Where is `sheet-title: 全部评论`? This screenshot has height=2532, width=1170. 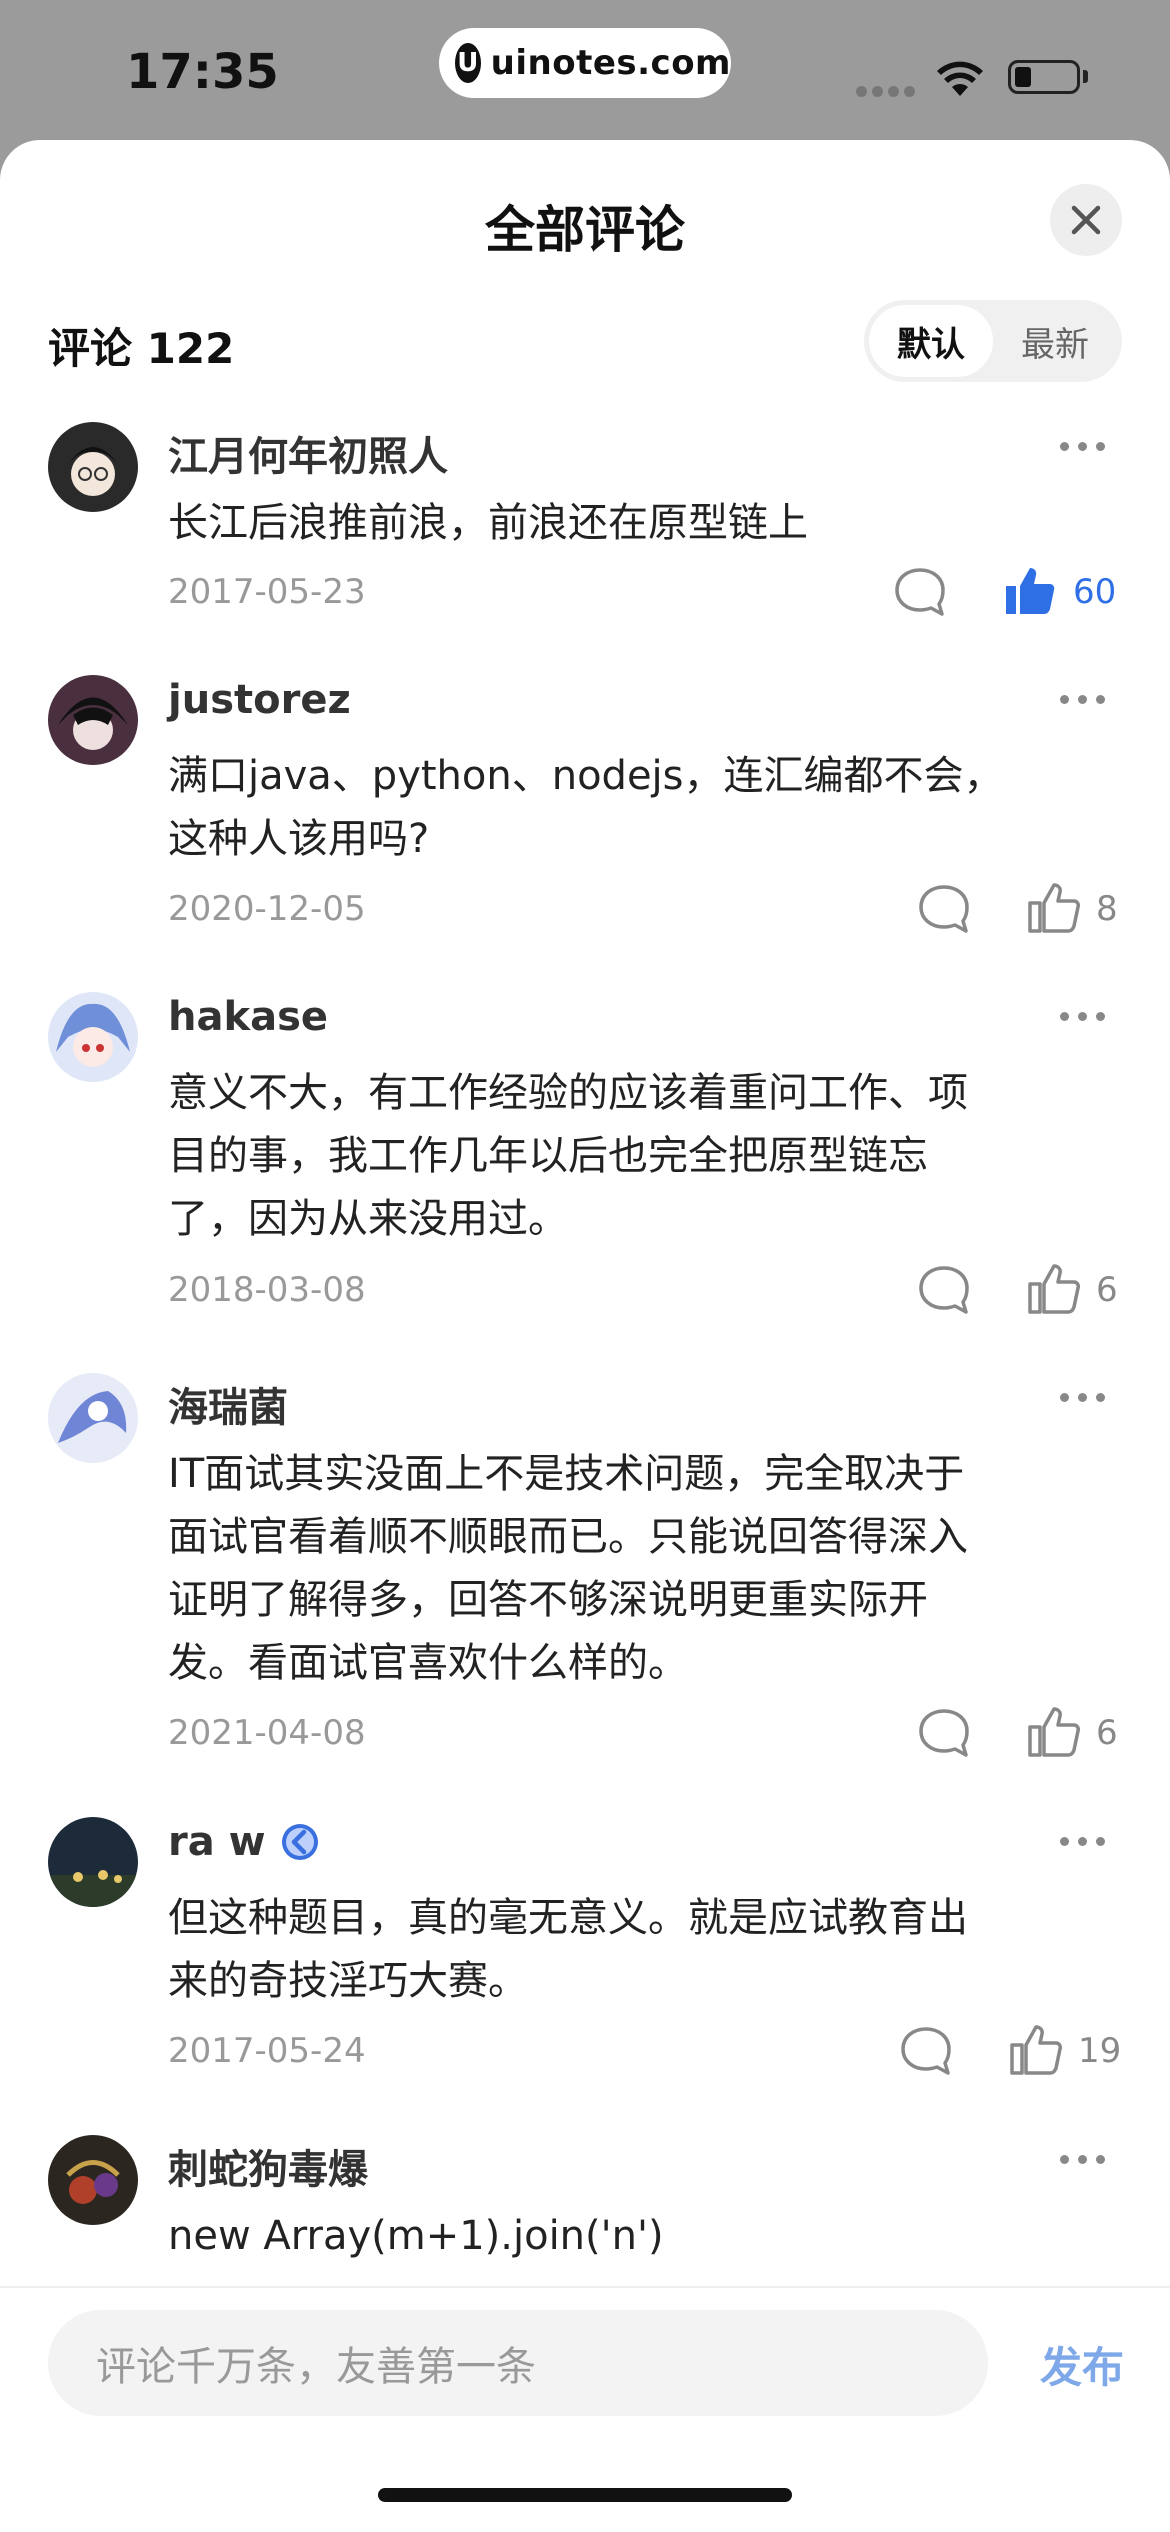
sheet-title: 全部评论 is located at coordinates (585, 230).